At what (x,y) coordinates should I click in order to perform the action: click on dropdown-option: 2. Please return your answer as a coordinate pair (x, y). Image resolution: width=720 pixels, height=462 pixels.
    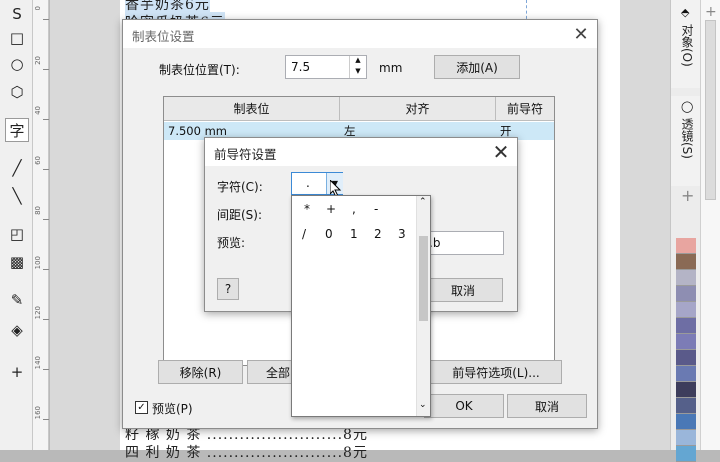
    Looking at the image, I should click on (378, 234).